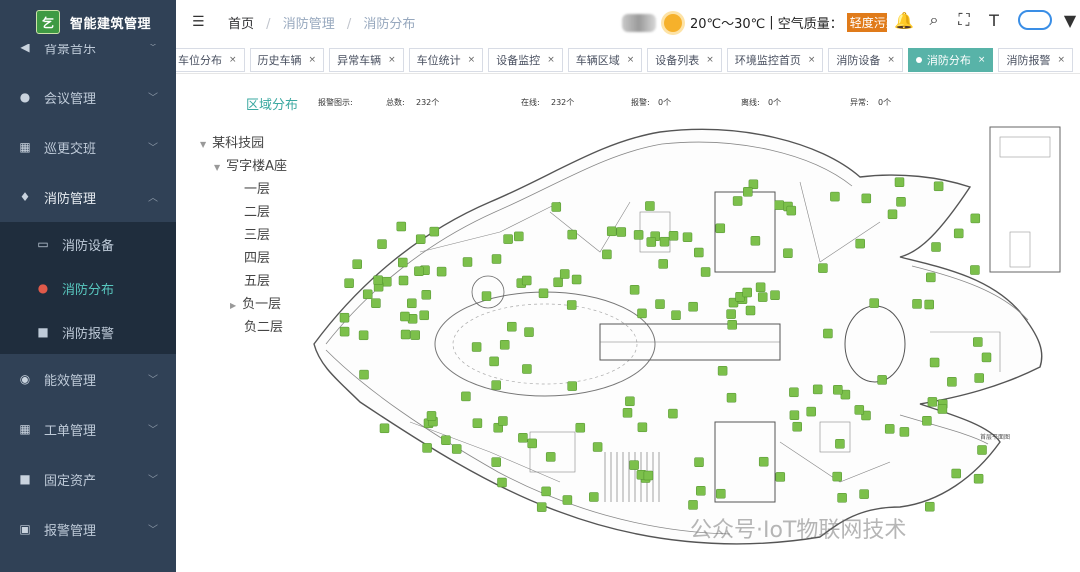  What do you see at coordinates (199, 22) in the screenshot?
I see `hamburger-icon: ☰` at bounding box center [199, 22].